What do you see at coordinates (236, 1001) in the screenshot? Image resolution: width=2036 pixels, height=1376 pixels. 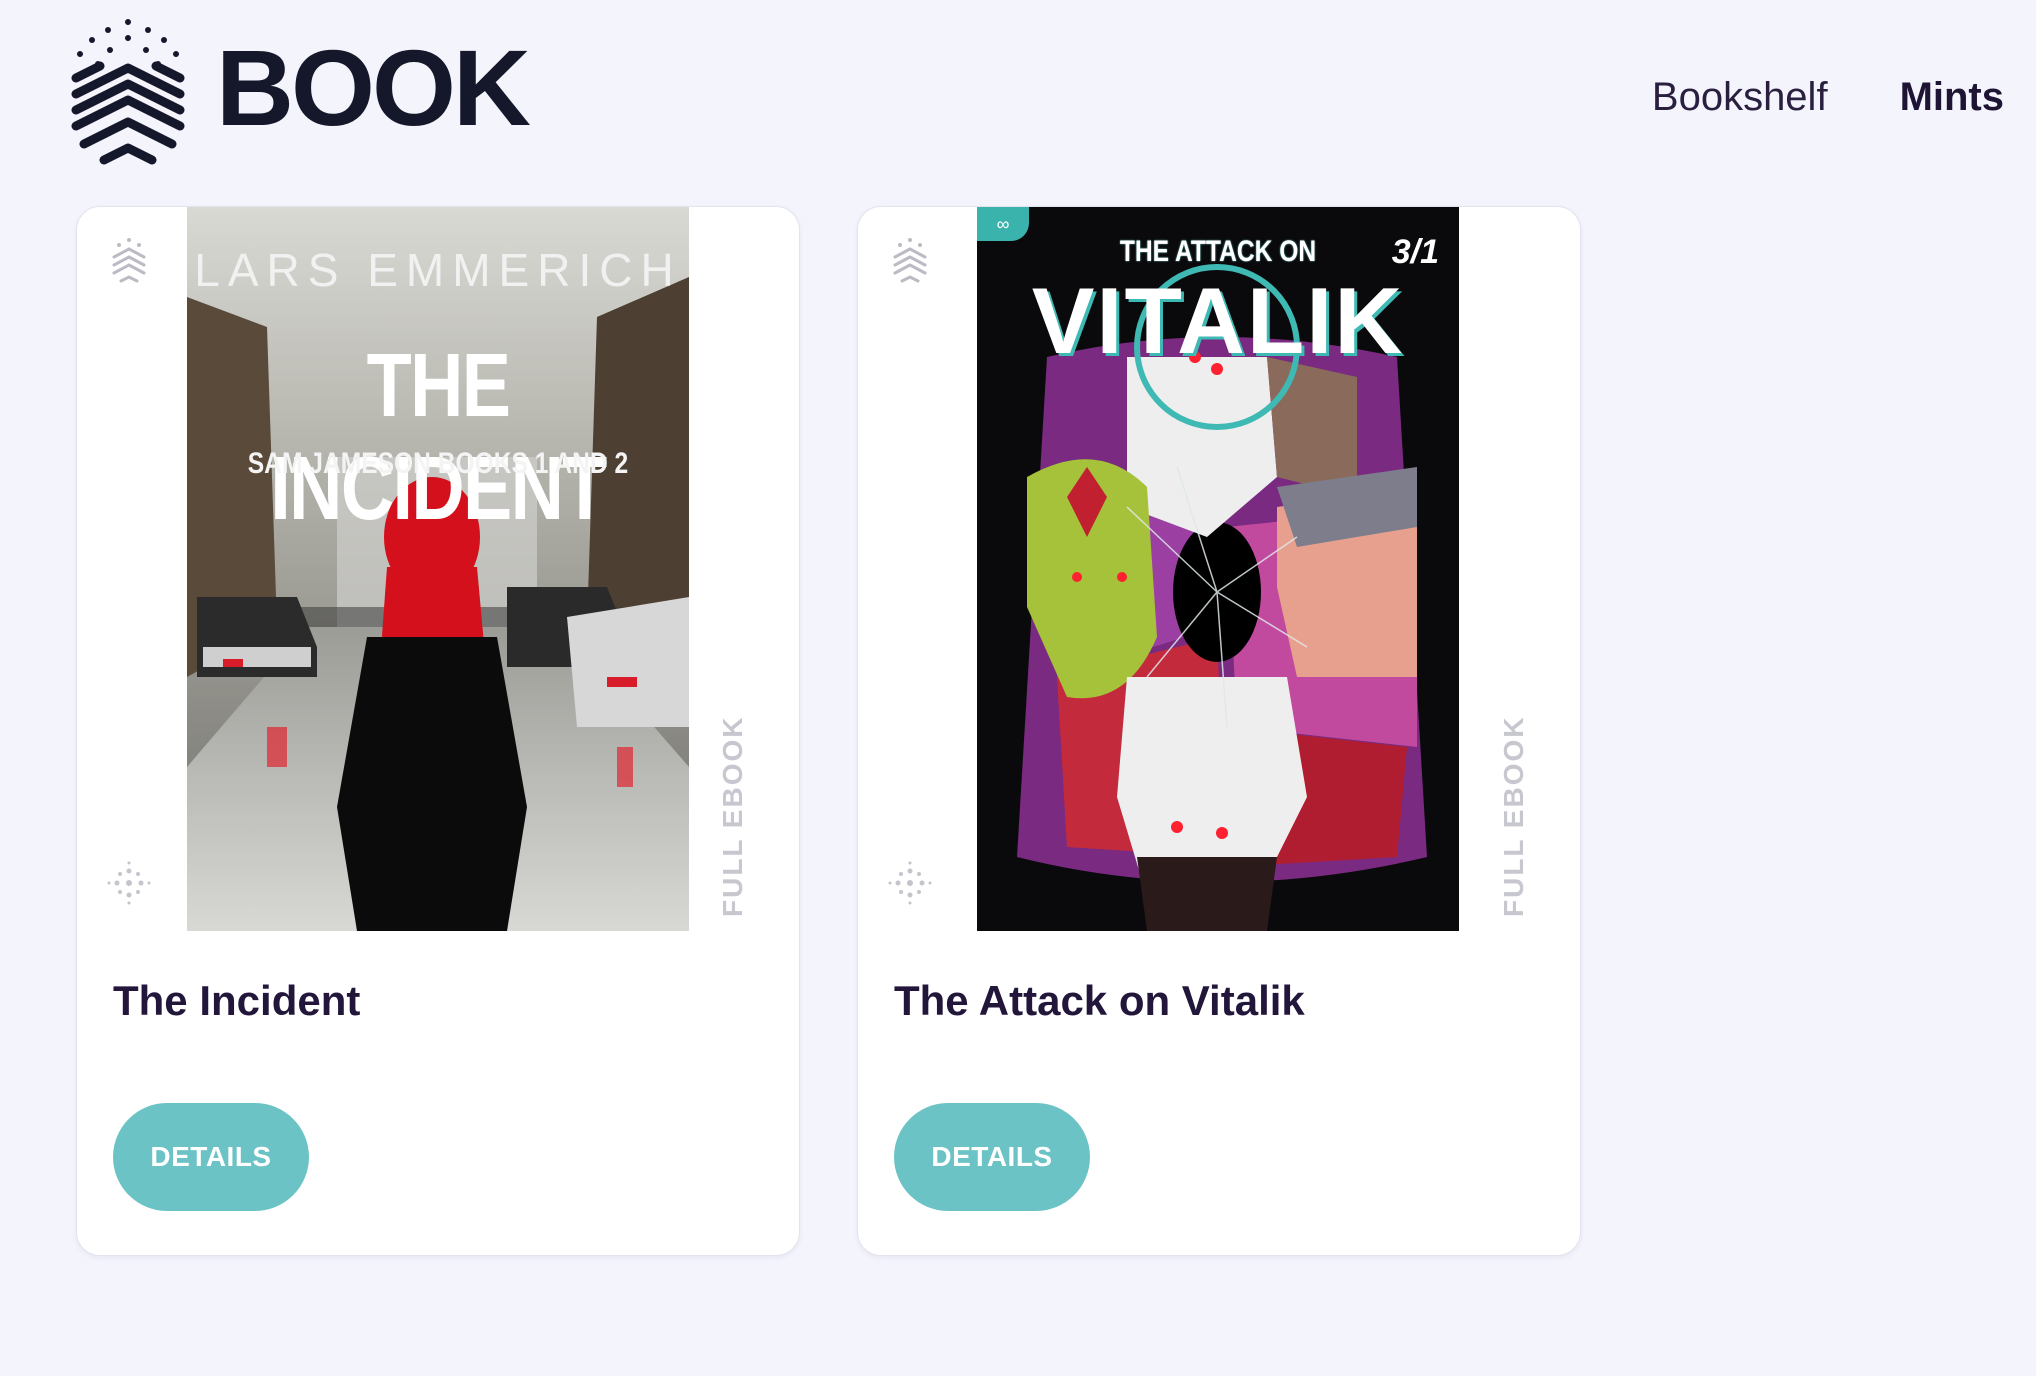 I see `book-title: The Incident` at bounding box center [236, 1001].